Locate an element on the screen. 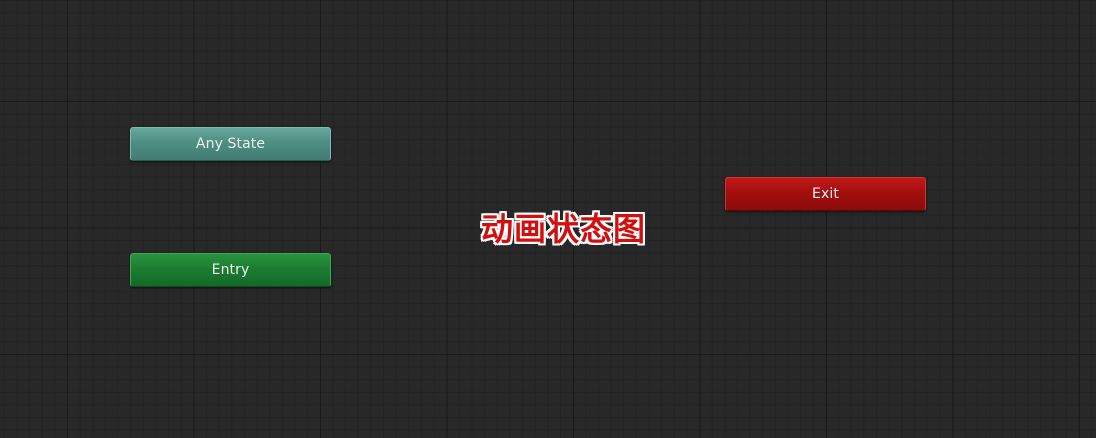  any-state-node-label: Any State is located at coordinates (230, 144).